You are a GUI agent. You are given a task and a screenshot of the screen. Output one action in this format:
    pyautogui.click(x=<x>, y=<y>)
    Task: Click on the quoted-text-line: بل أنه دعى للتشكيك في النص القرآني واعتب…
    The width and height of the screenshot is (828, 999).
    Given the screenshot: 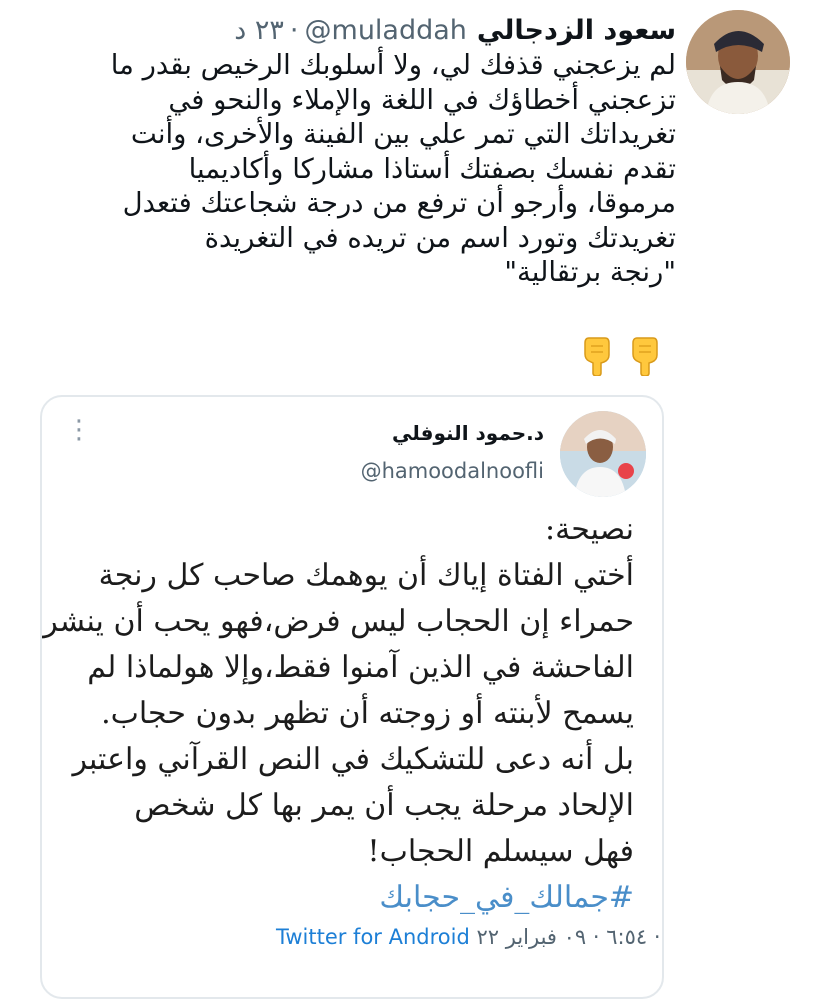 What is the action you would take?
    pyautogui.click(x=353, y=759)
    